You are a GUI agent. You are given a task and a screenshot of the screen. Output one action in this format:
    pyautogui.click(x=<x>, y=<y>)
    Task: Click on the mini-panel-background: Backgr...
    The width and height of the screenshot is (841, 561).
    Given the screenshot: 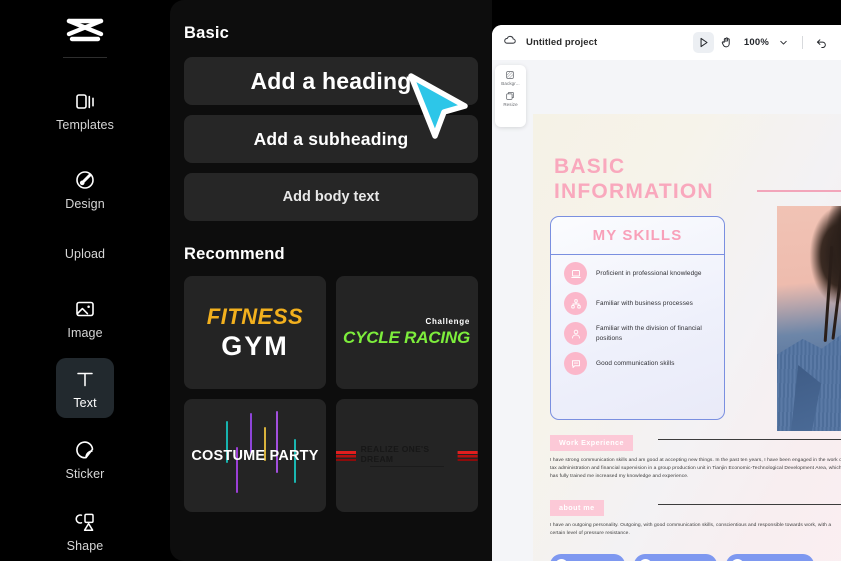 What is the action you would take?
    pyautogui.click(x=510, y=78)
    